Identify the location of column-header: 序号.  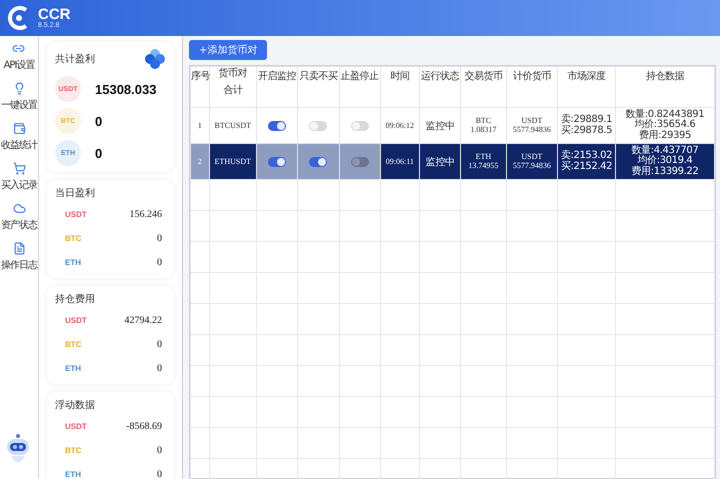
(200, 87).